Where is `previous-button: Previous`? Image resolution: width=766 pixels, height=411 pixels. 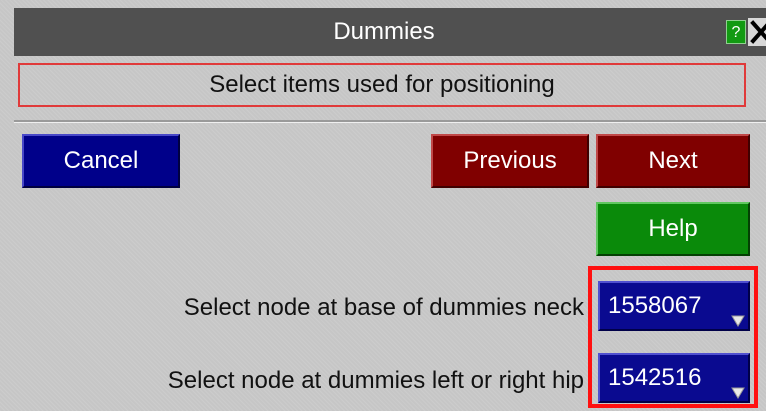
previous-button: Previous is located at coordinates (510, 161).